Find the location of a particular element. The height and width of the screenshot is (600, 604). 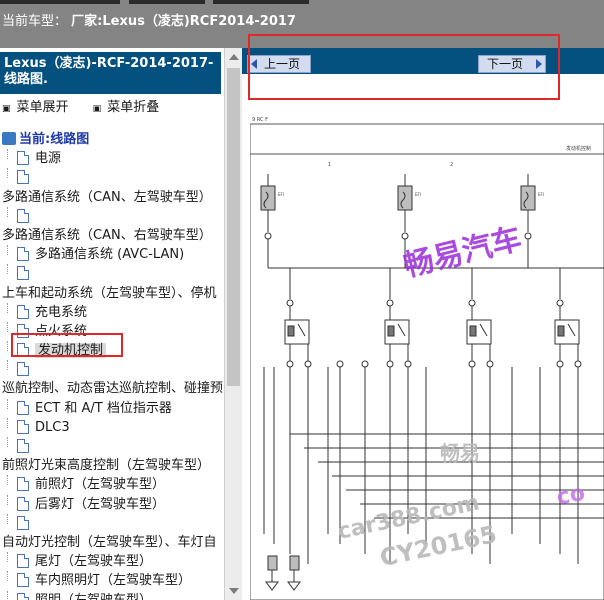

tree-item-label: 前照灯光束高度控制（左驾驶车型） is located at coordinates (106, 466).